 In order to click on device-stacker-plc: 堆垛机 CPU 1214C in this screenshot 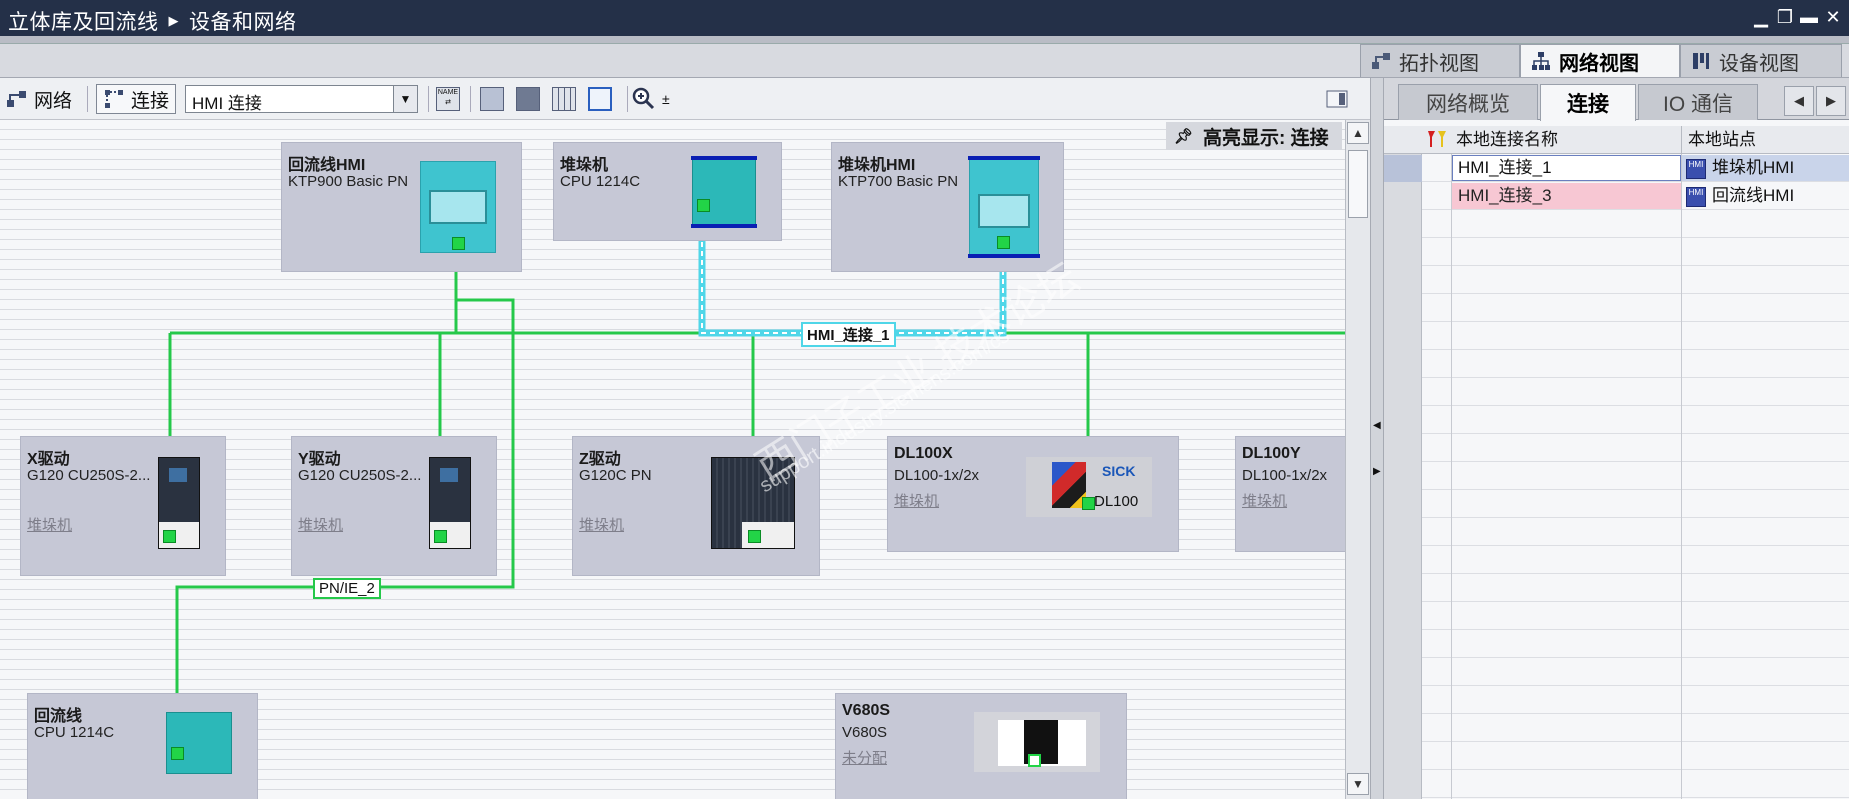, I will do `click(667, 191)`.